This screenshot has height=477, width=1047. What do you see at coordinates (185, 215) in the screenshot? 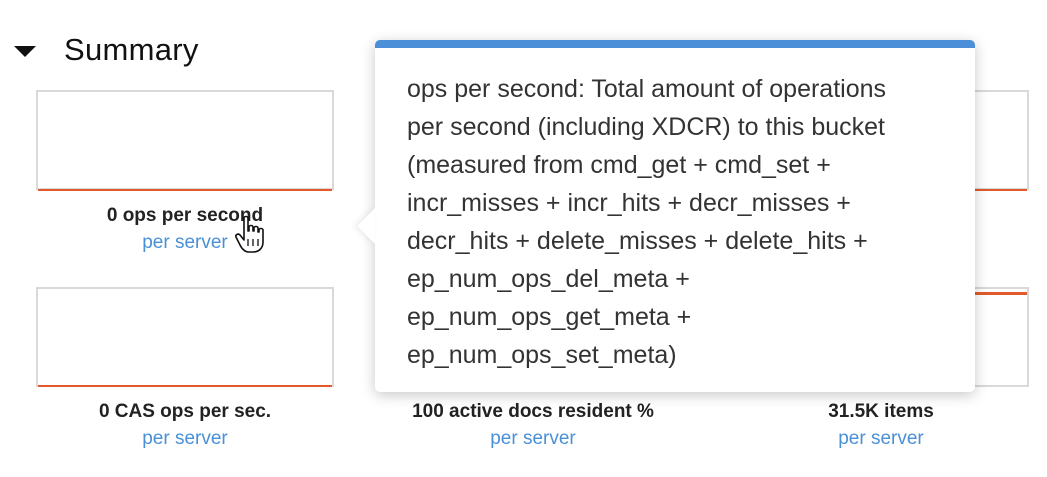
I see `ops-per-second-label: 0 ops per second` at bounding box center [185, 215].